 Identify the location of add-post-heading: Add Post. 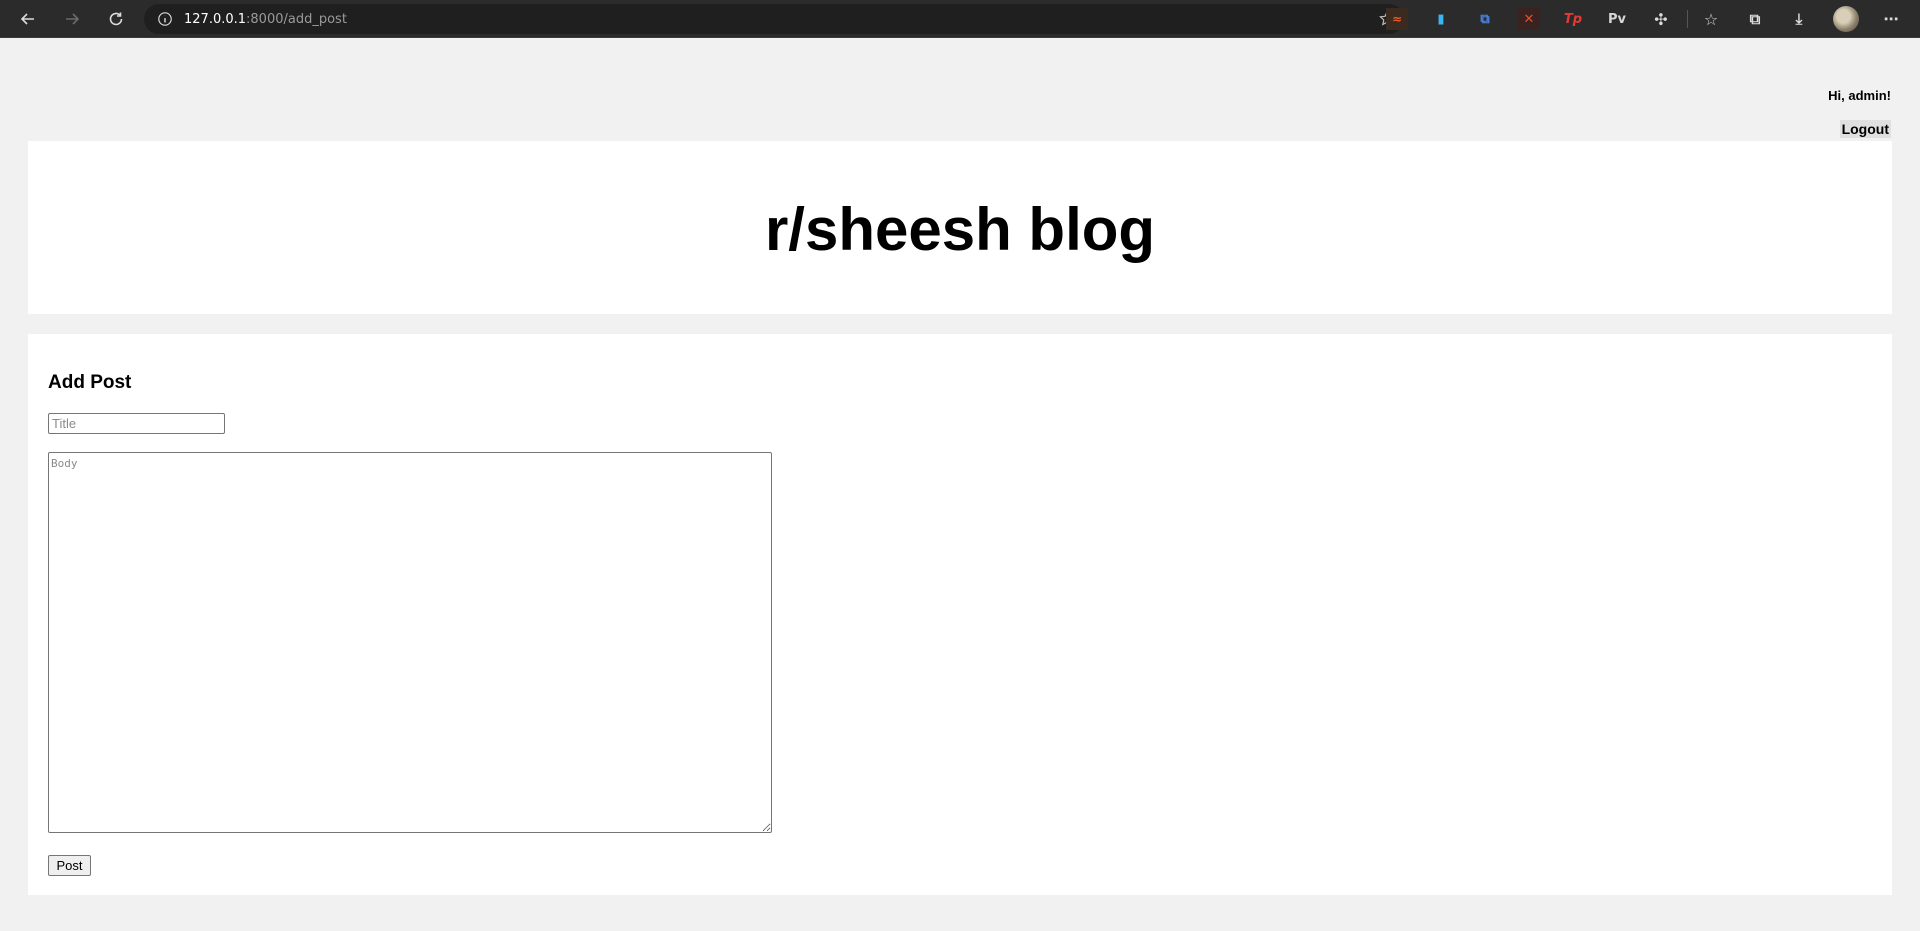
(90, 382).